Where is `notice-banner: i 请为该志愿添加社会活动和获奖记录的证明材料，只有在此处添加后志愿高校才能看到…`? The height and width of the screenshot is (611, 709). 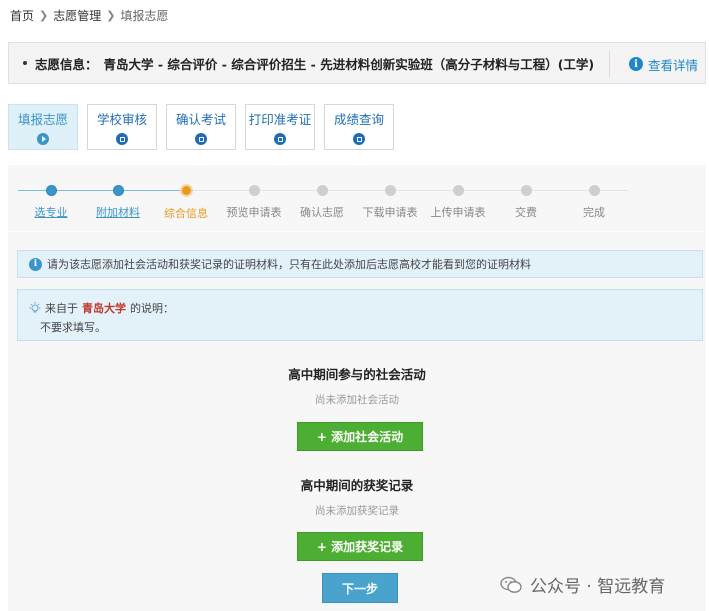
notice-banner: i 请为该志愿添加社会活动和获奖记录的证明材料，只有在此处添加后志愿高校才能看到… is located at coordinates (360, 264).